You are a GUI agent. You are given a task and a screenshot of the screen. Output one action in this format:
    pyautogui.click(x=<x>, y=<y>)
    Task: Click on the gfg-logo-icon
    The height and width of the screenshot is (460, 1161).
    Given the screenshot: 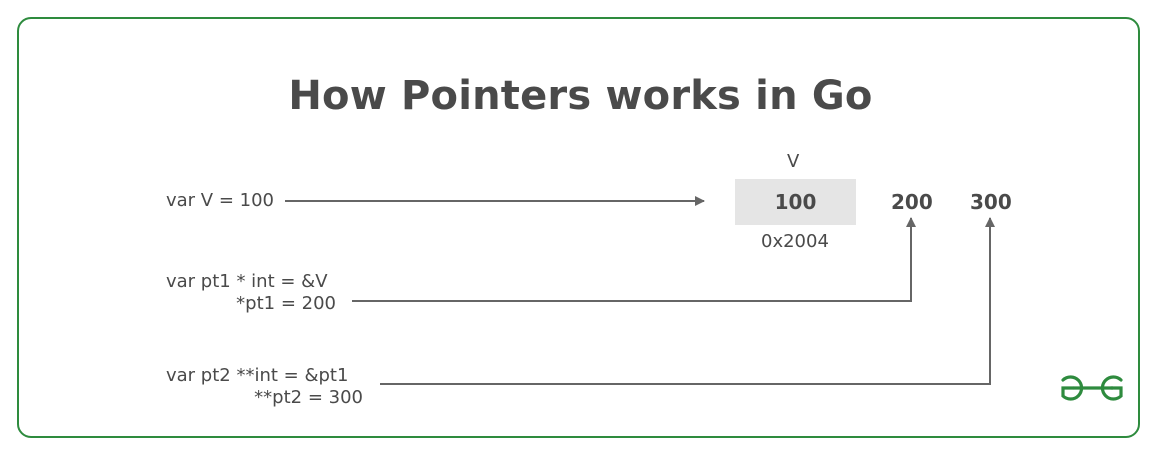 What is the action you would take?
    pyautogui.click(x=1092, y=388)
    